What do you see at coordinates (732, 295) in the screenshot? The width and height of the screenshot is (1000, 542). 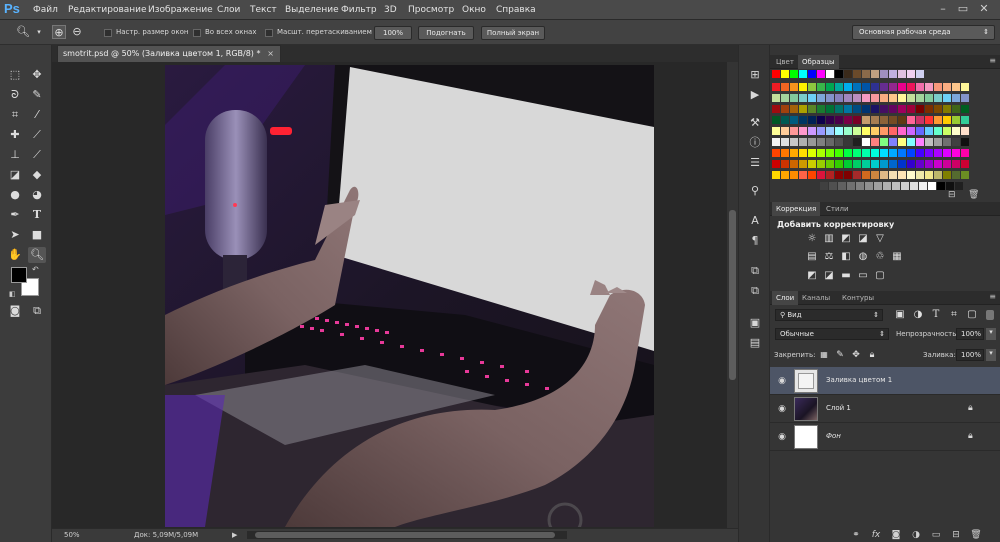 I see `vertical-scrollbar` at bounding box center [732, 295].